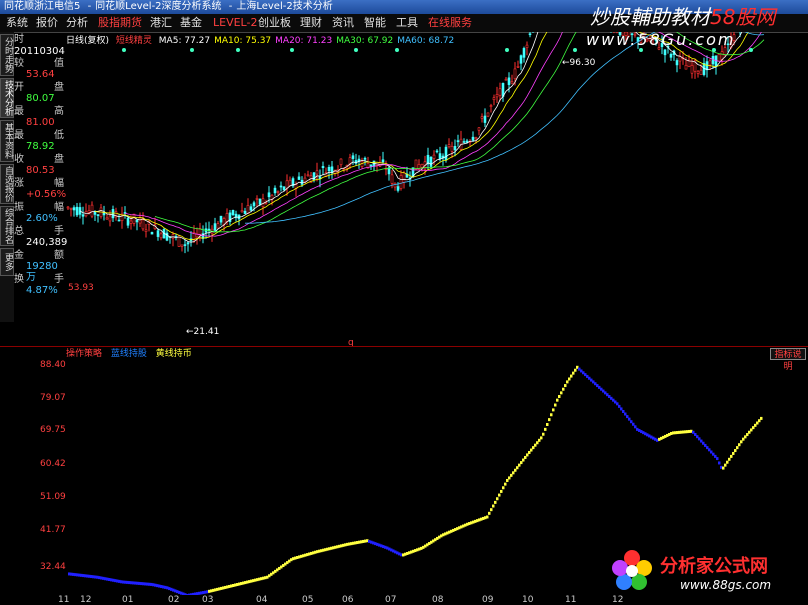 This screenshot has height=605, width=808. What do you see at coordinates (134, 41) in the screenshot?
I see `chart-tag: 短线精灵` at bounding box center [134, 41].